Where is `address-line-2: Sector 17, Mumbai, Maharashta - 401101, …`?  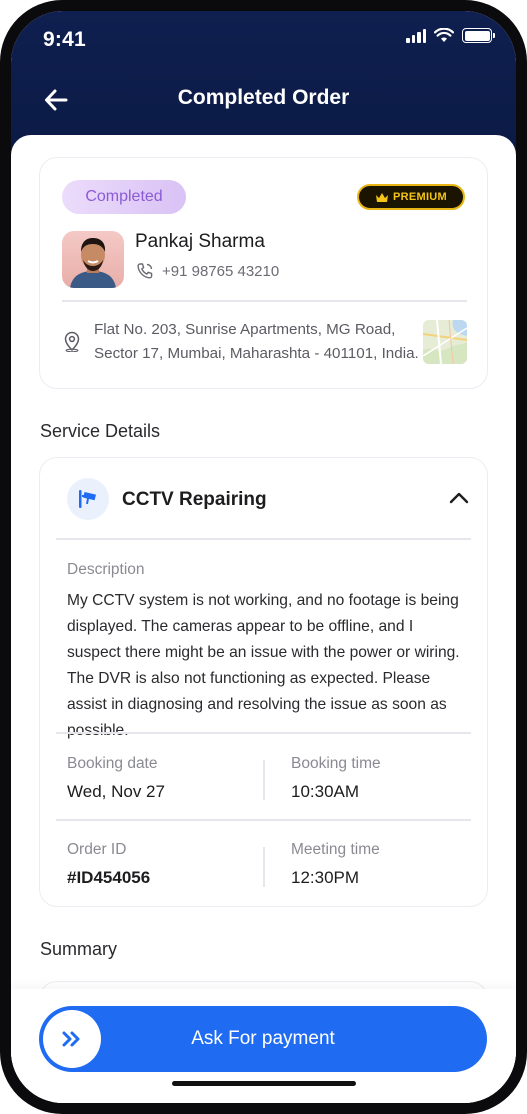
address-line-2: Sector 17, Mumbai, Maharashta - 401101, … is located at coordinates (256, 353).